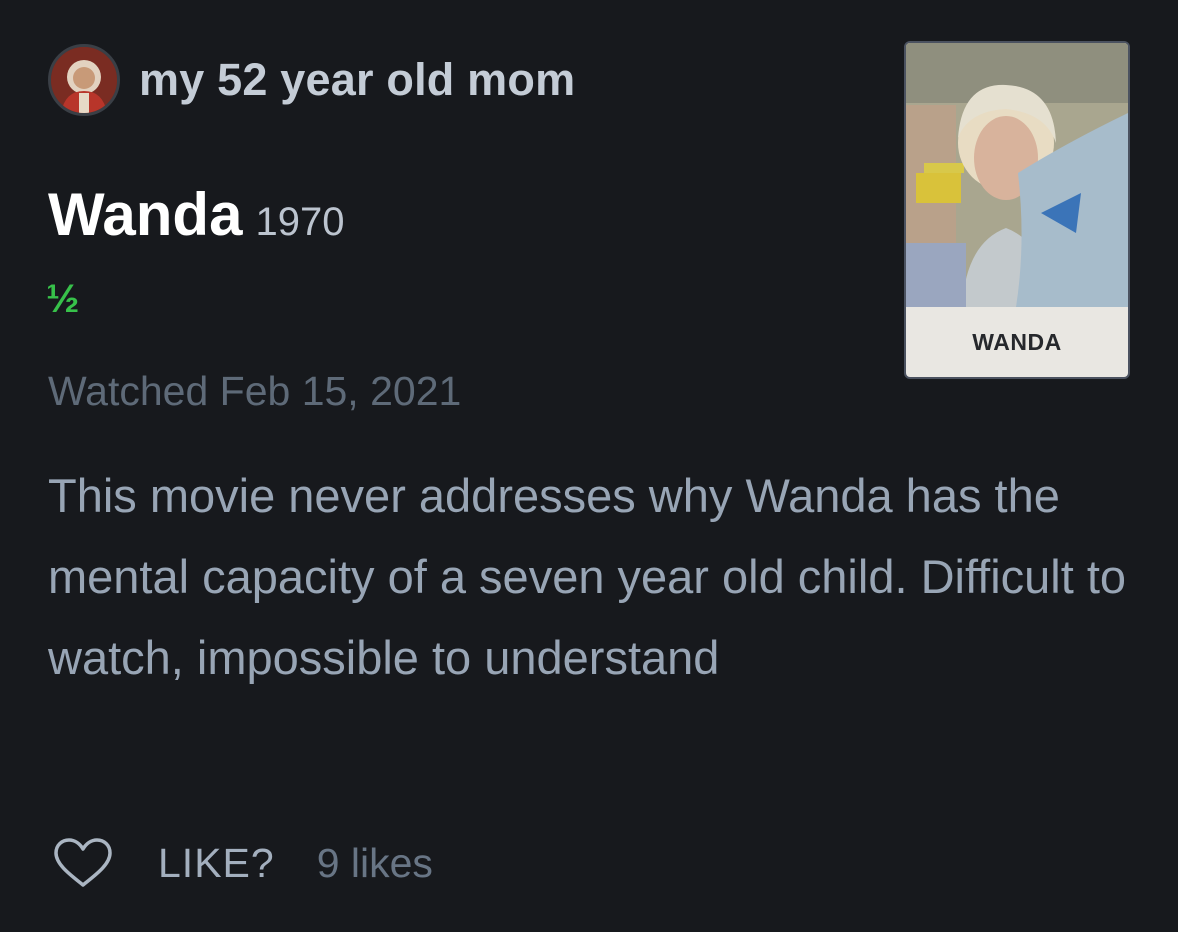 This screenshot has width=1178, height=932. Describe the element at coordinates (375, 863) in the screenshot. I see `likes-count: 9 likes` at that location.